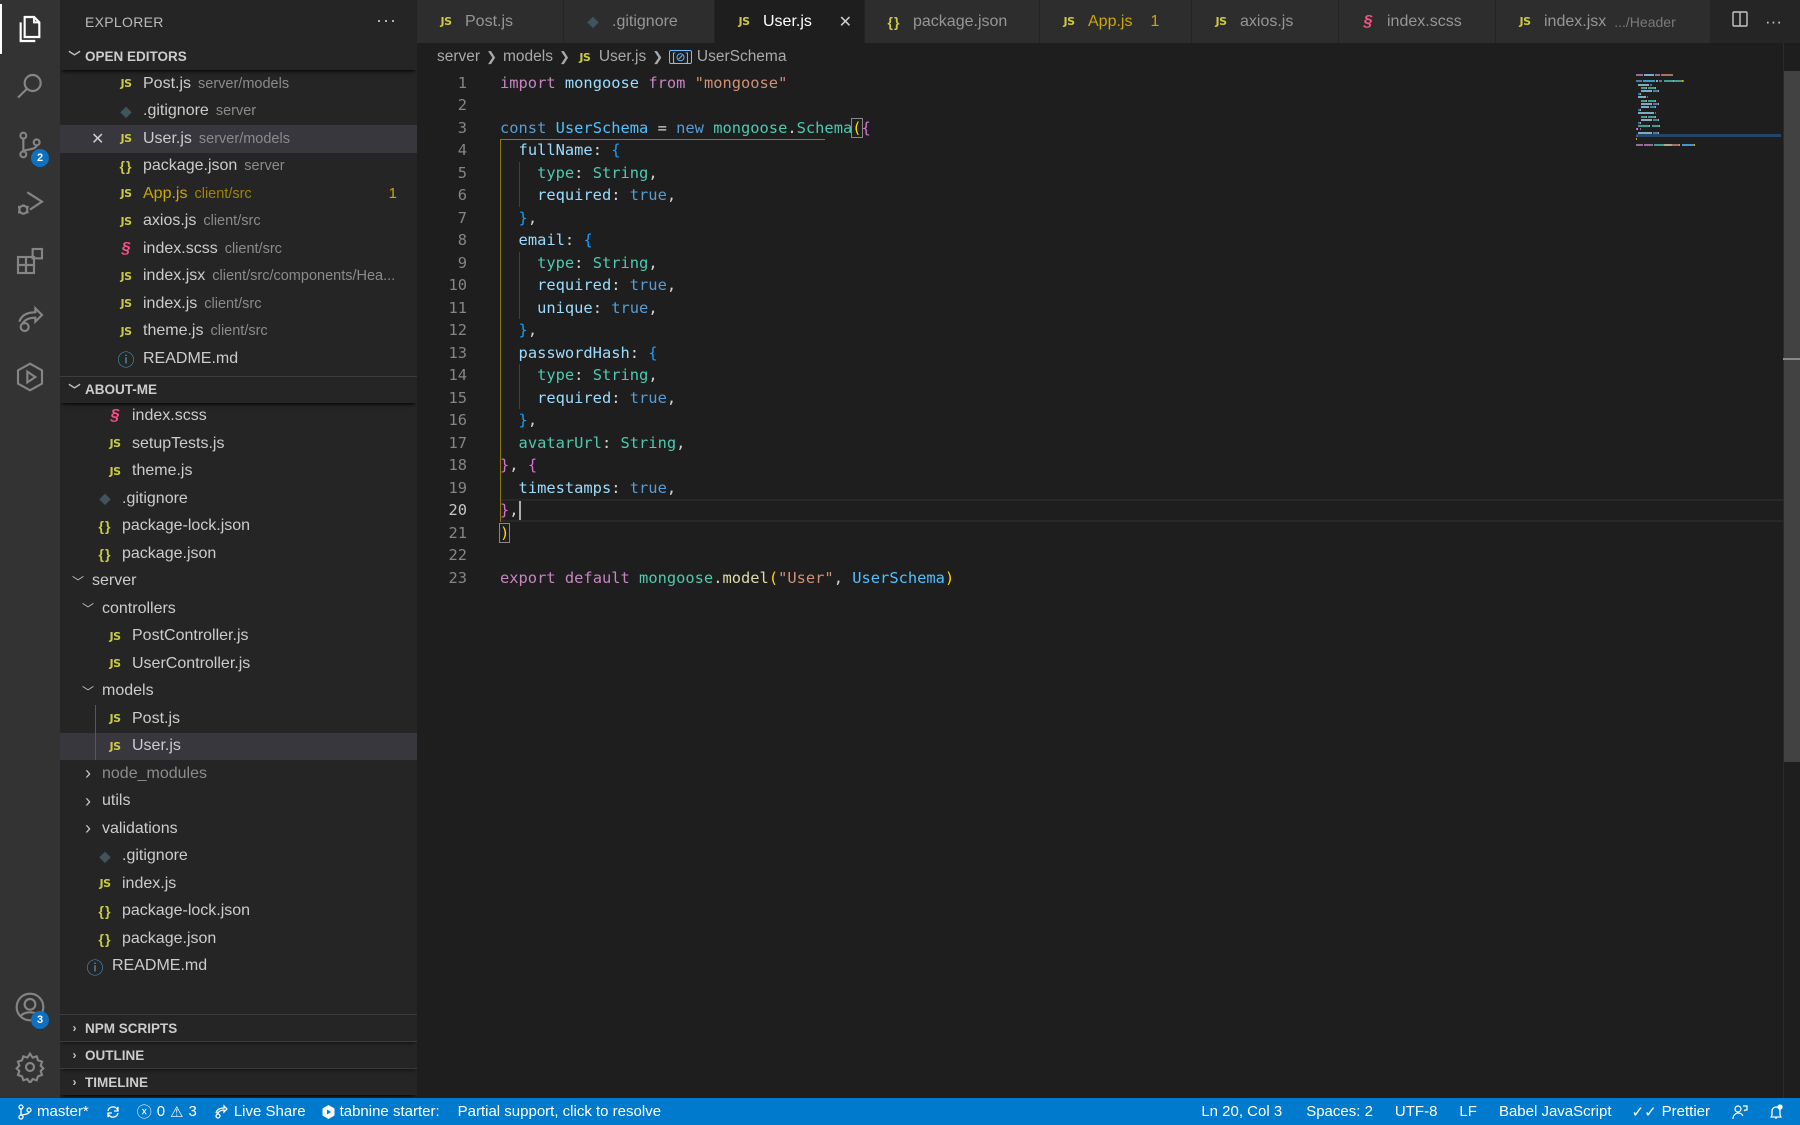  Describe the element at coordinates (238, 56) in the screenshot. I see `section-open-editors: ﹀ OPEN EDITORS` at that location.